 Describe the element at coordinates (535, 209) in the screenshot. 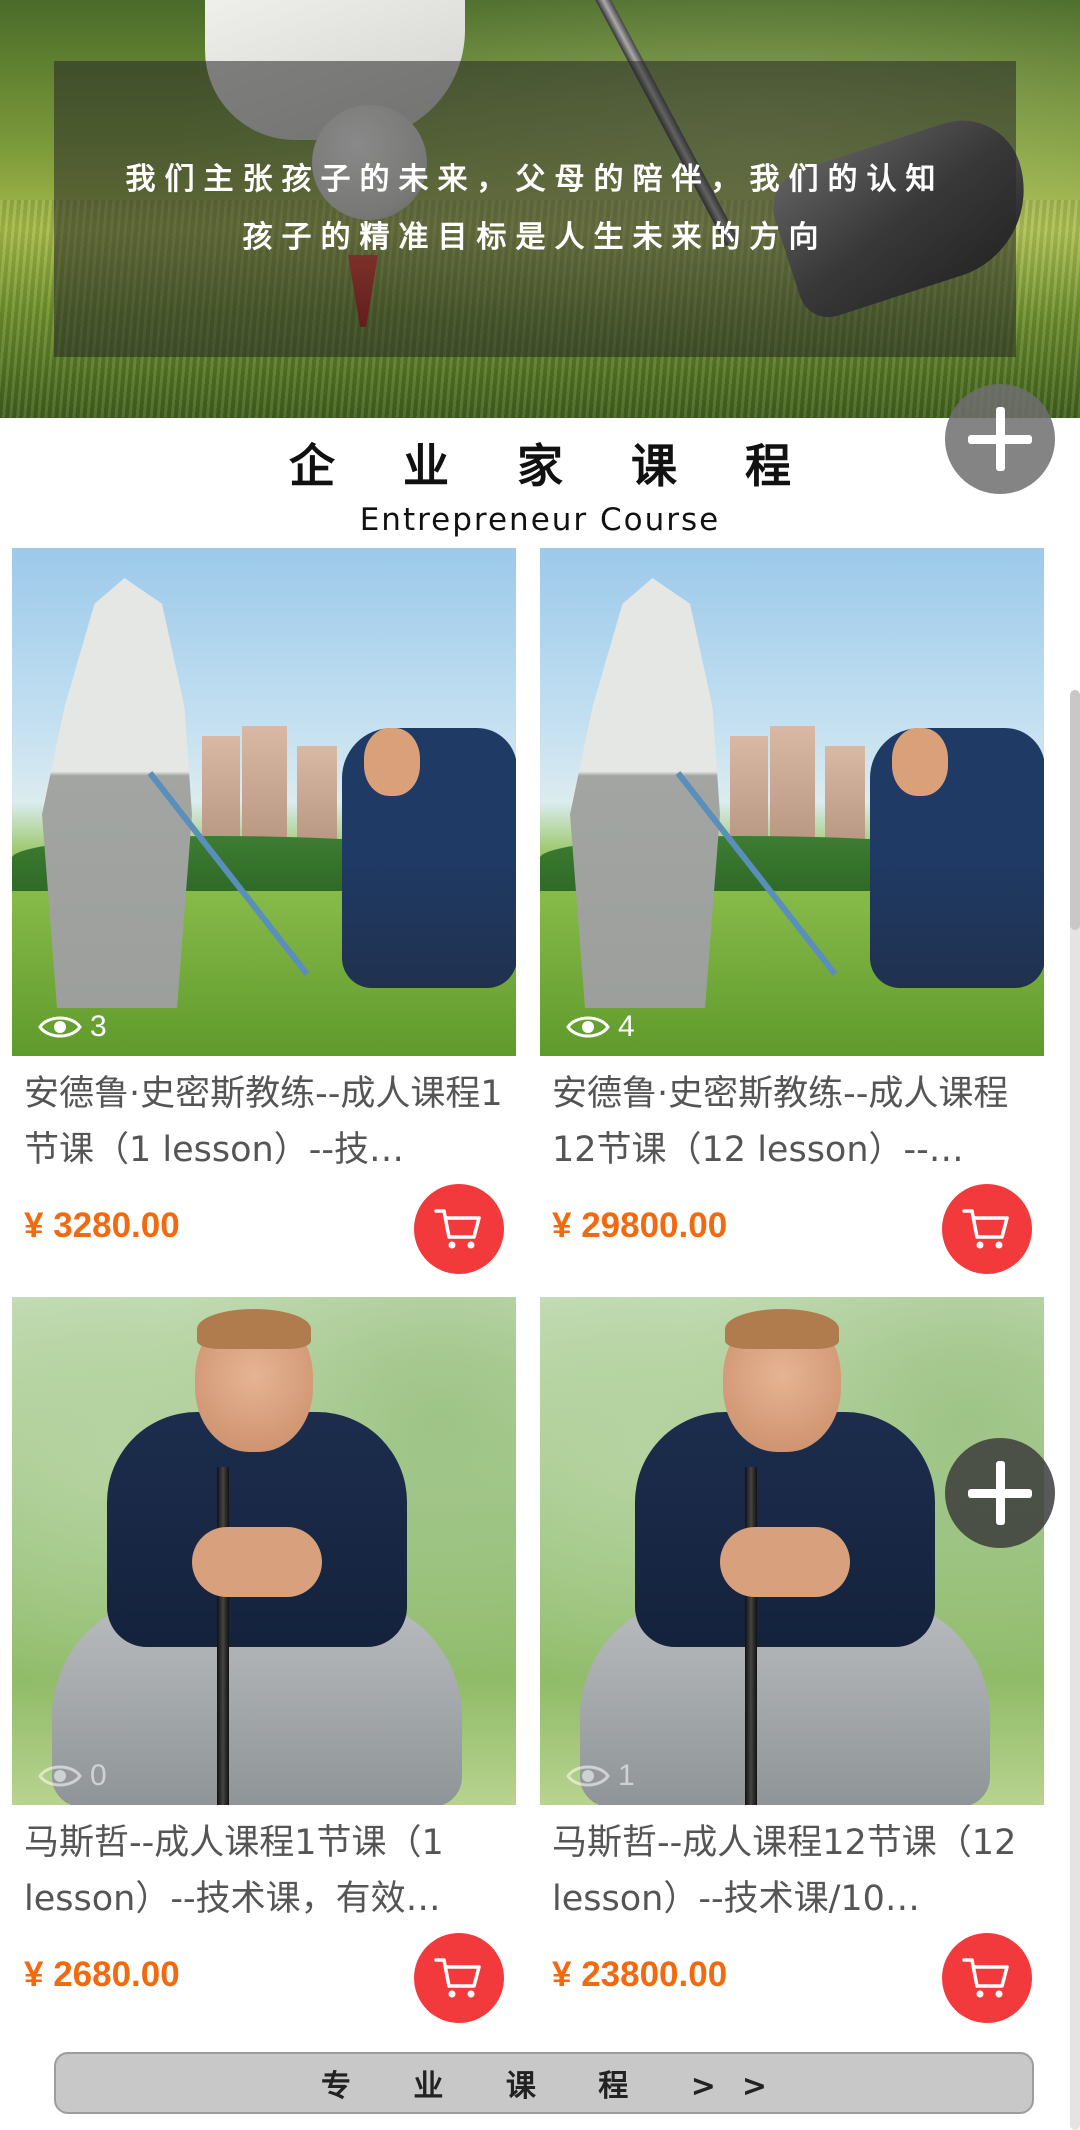

I see `hero-text-overlay: 我们主张孩子的未来，父母的陪伴，我们的认知 孩子的精准目标是人生未来的方向` at that location.